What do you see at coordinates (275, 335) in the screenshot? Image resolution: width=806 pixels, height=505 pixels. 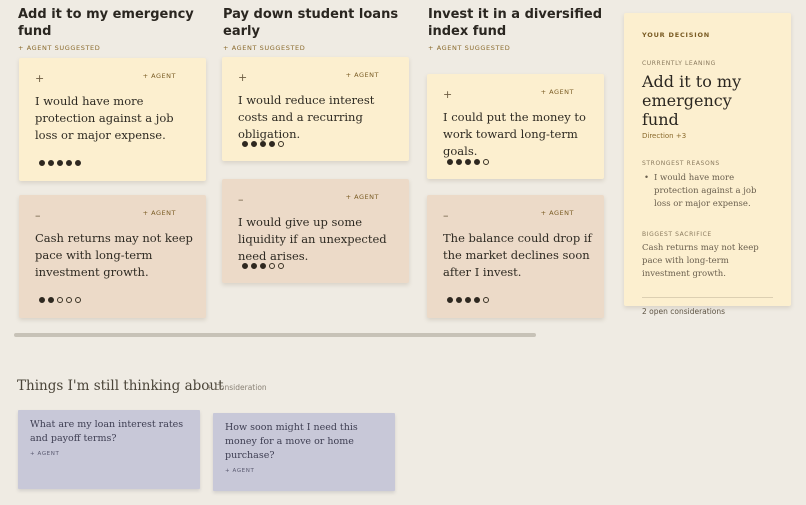 I see `horizontal-scrollbar` at bounding box center [275, 335].